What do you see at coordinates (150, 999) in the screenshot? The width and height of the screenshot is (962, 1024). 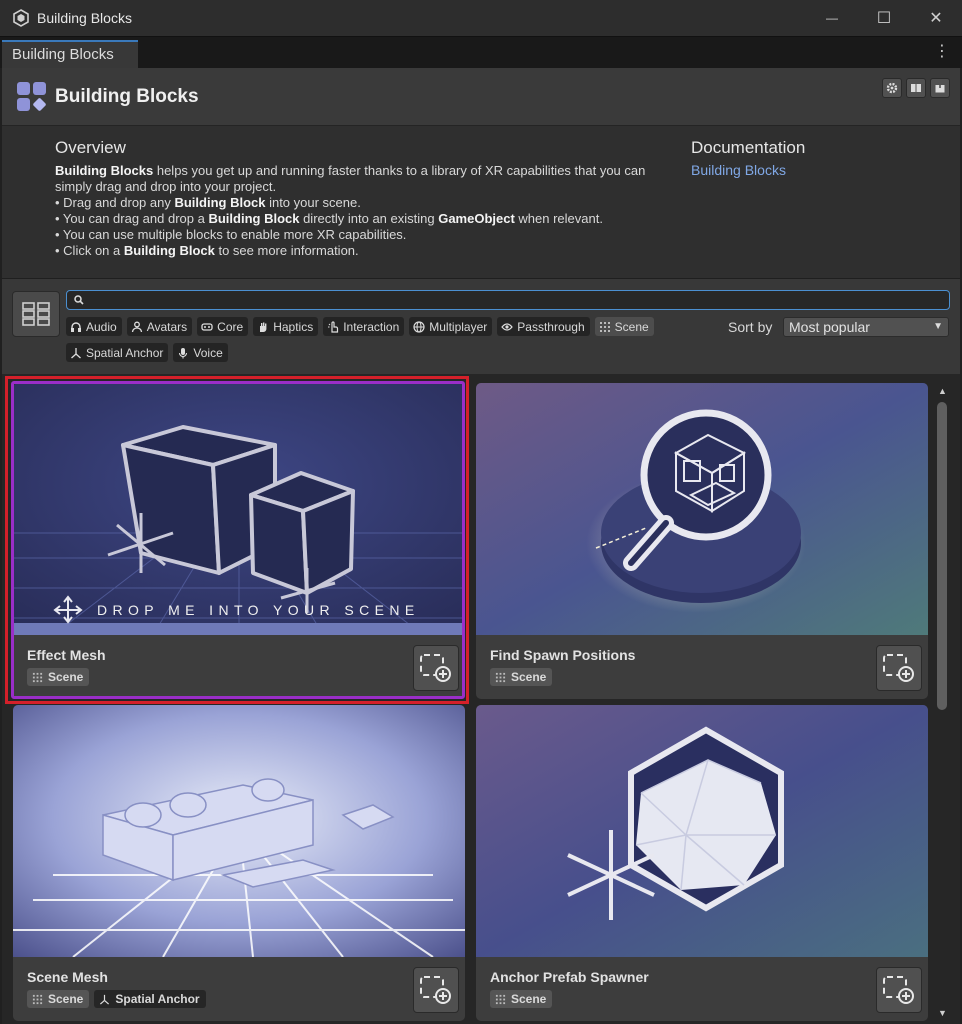 I see `block-tag-spatial-anchor: Spatial Anchor` at bounding box center [150, 999].